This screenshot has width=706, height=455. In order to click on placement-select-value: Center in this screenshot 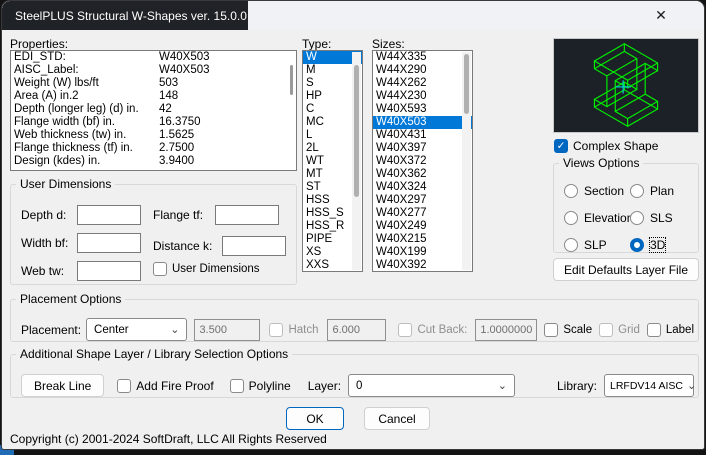, I will do `click(111, 329)`.